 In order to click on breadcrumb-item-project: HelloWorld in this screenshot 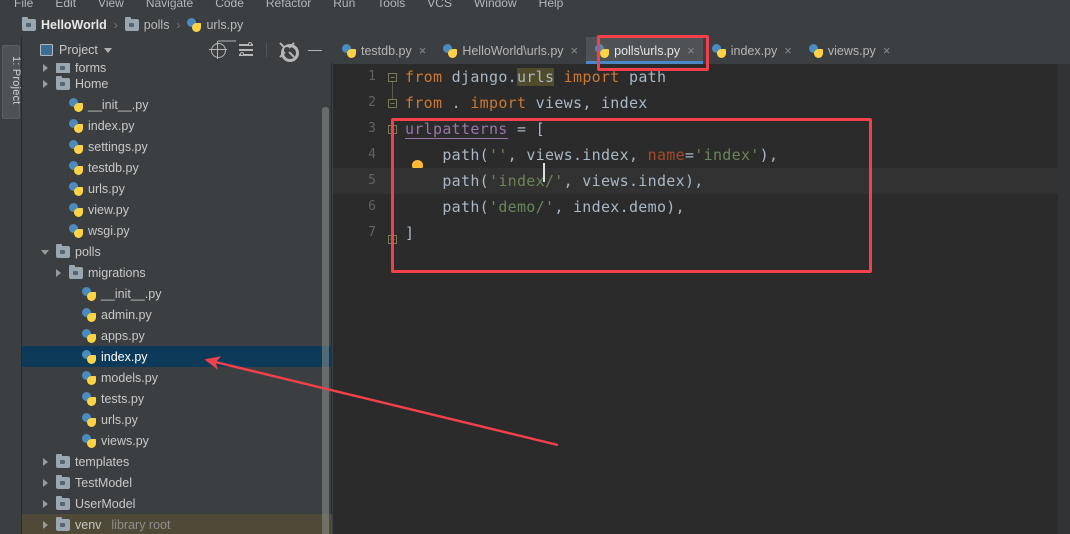, I will do `click(64, 24)`.